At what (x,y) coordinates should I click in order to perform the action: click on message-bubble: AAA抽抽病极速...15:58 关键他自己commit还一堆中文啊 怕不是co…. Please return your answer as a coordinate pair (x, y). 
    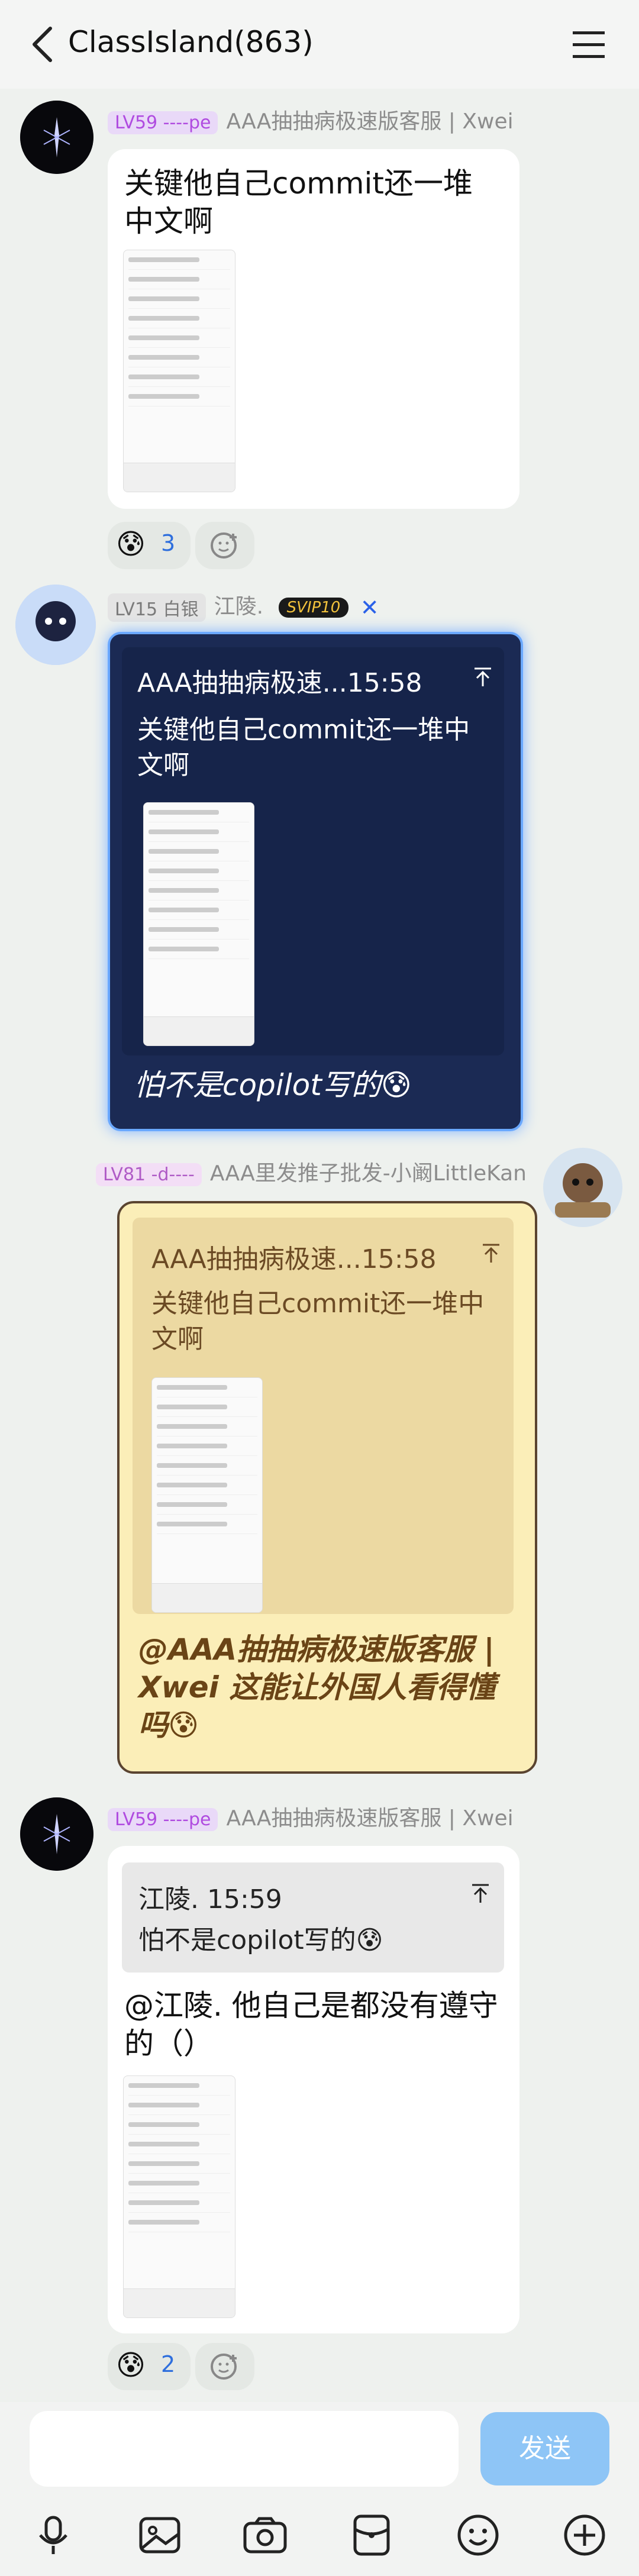
    Looking at the image, I should click on (315, 881).